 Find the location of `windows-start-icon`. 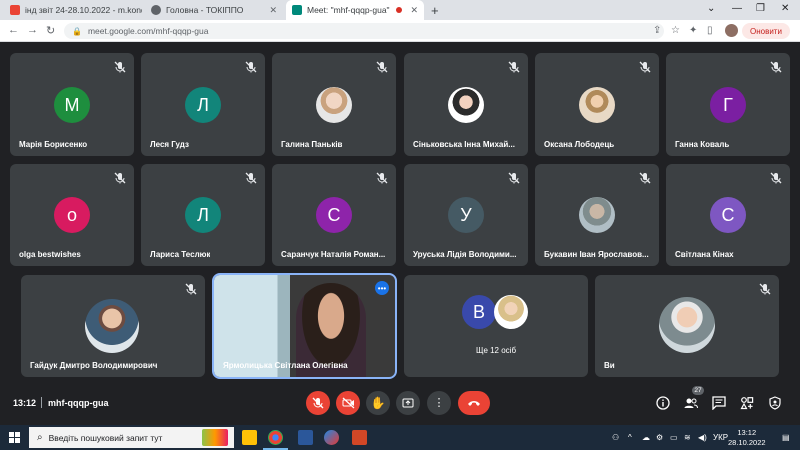

windows-start-icon is located at coordinates (14, 437).